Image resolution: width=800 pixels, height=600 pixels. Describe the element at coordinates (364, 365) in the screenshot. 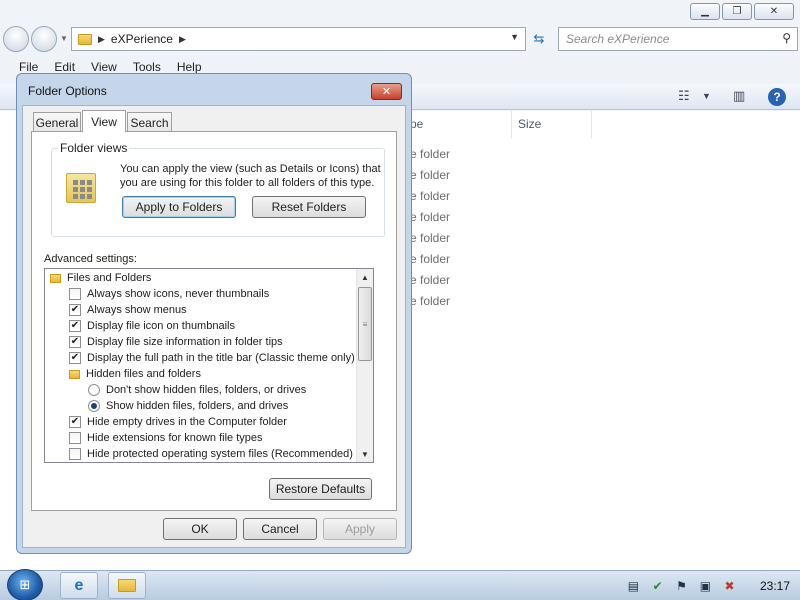

I see `tree-scrollbar: ▲ ≡ ▼` at that location.